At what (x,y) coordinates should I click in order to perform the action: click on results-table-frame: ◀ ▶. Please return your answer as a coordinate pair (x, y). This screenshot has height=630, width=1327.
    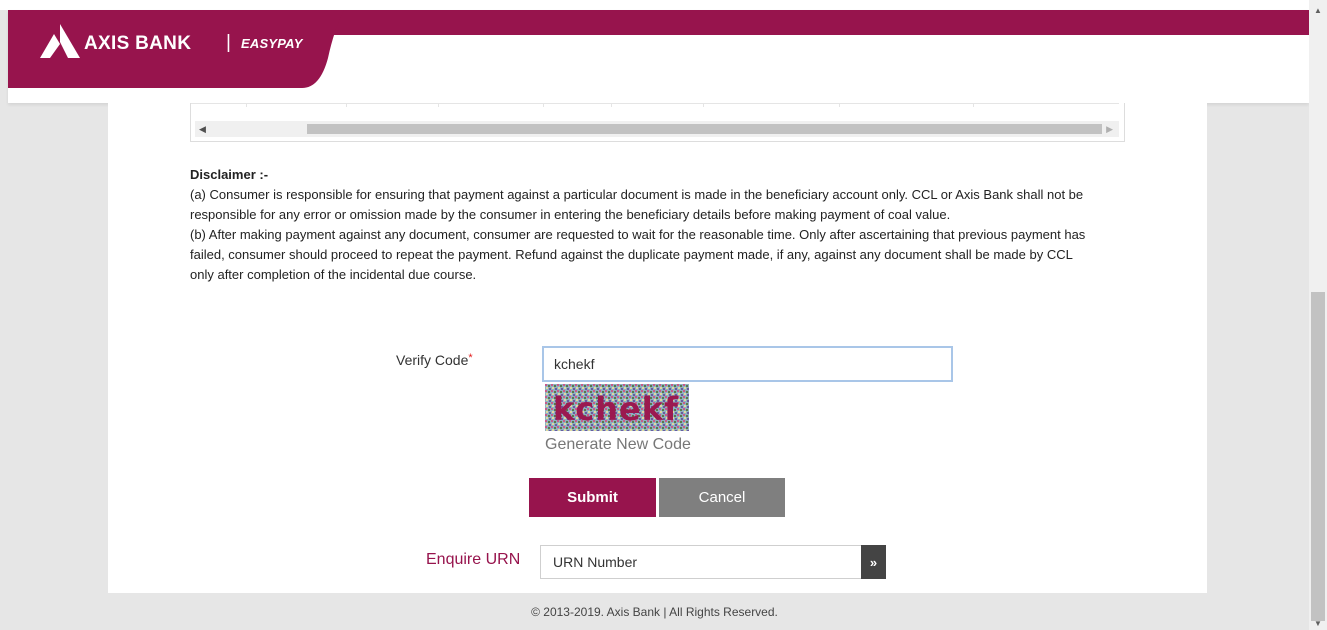
    Looking at the image, I should click on (657, 122).